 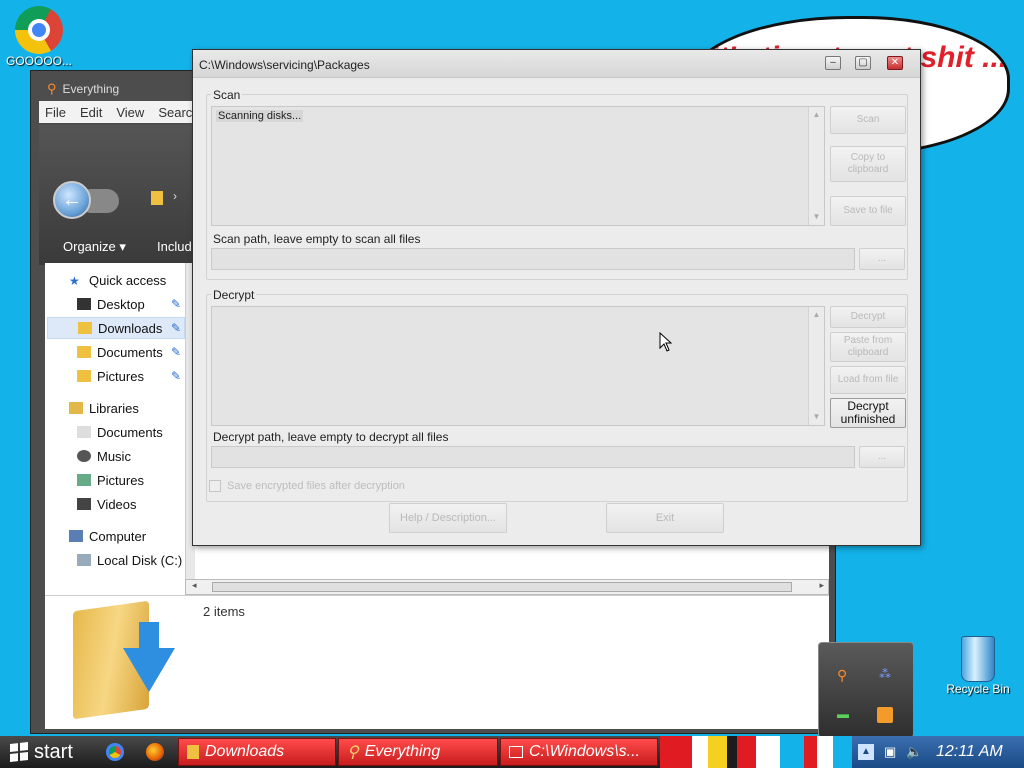 I want to click on dialog-title: C:\Windows\servicing\Packages, so click(x=284, y=65).